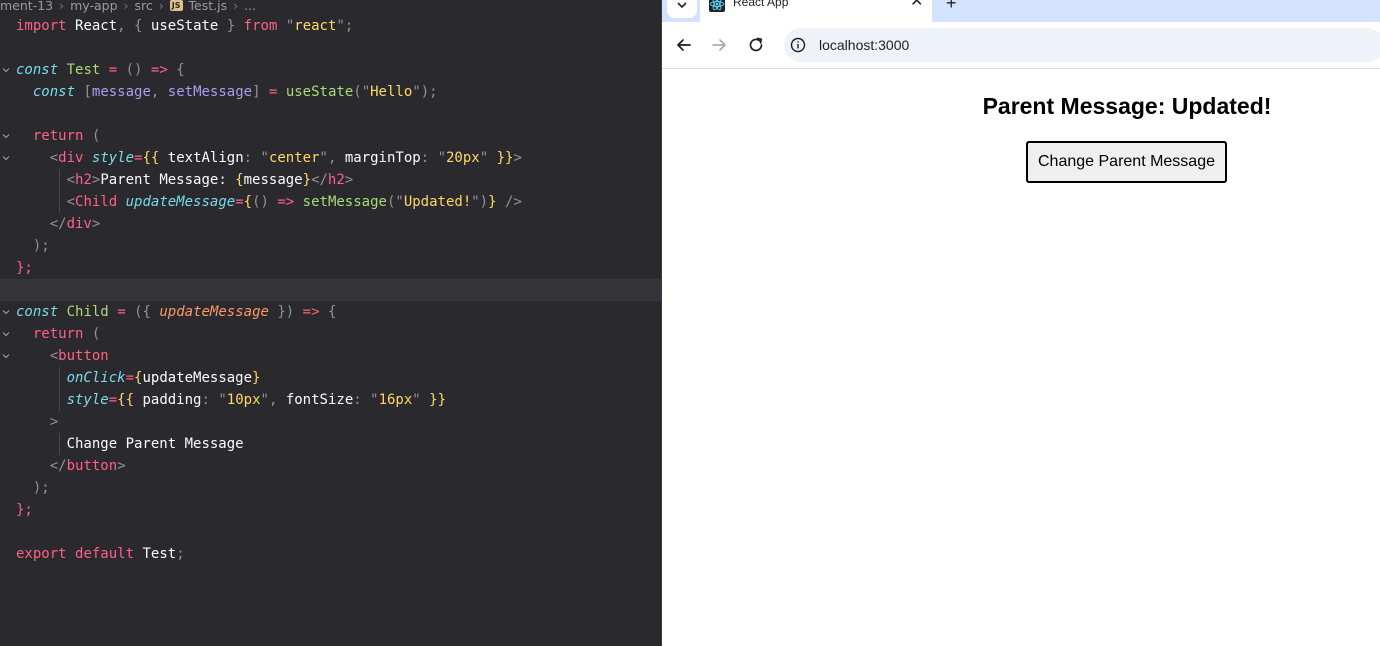 This screenshot has height=646, width=1380. Describe the element at coordinates (719, 45) in the screenshot. I see `forward-arrow-icon` at that location.